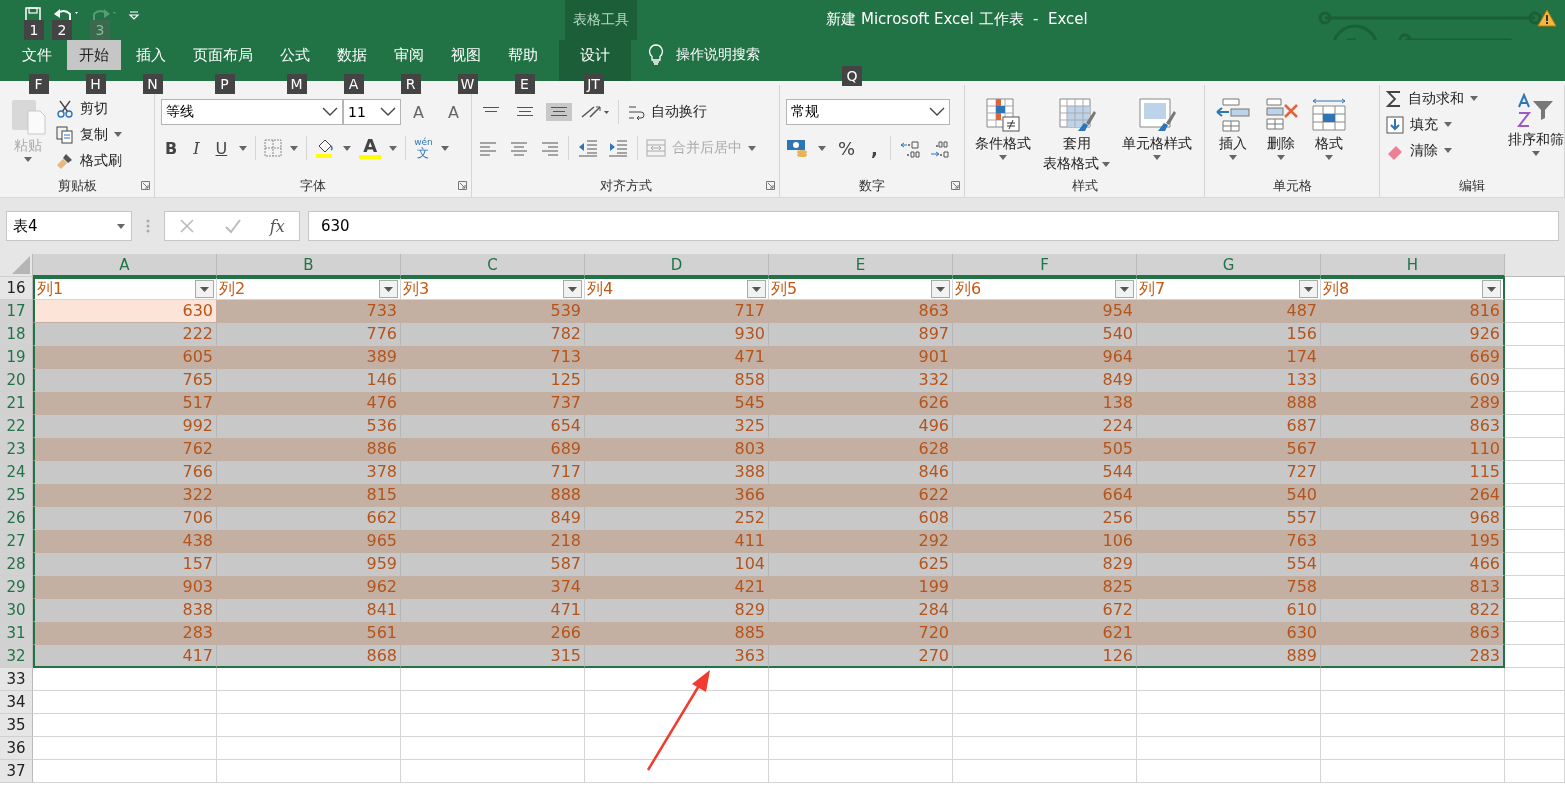 Image resolution: width=1565 pixels, height=794 pixels. What do you see at coordinates (372, 112) in the screenshot?
I see `font-size-field: 11` at bounding box center [372, 112].